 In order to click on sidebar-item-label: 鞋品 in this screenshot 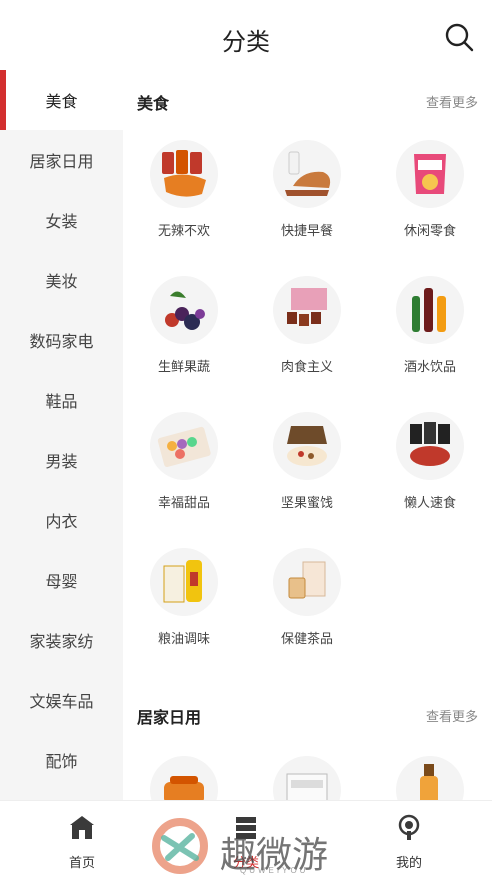, I will do `click(61, 402)`.